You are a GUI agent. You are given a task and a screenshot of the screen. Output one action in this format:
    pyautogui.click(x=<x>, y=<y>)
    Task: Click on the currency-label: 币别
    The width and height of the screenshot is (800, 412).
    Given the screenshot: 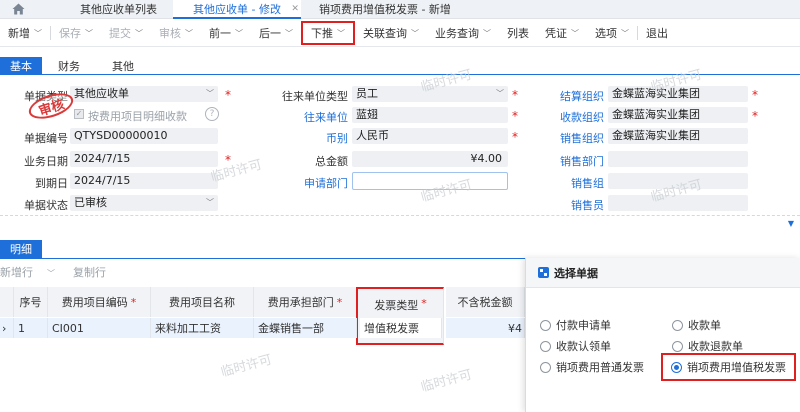 What is the action you would take?
    pyautogui.click(x=319, y=138)
    